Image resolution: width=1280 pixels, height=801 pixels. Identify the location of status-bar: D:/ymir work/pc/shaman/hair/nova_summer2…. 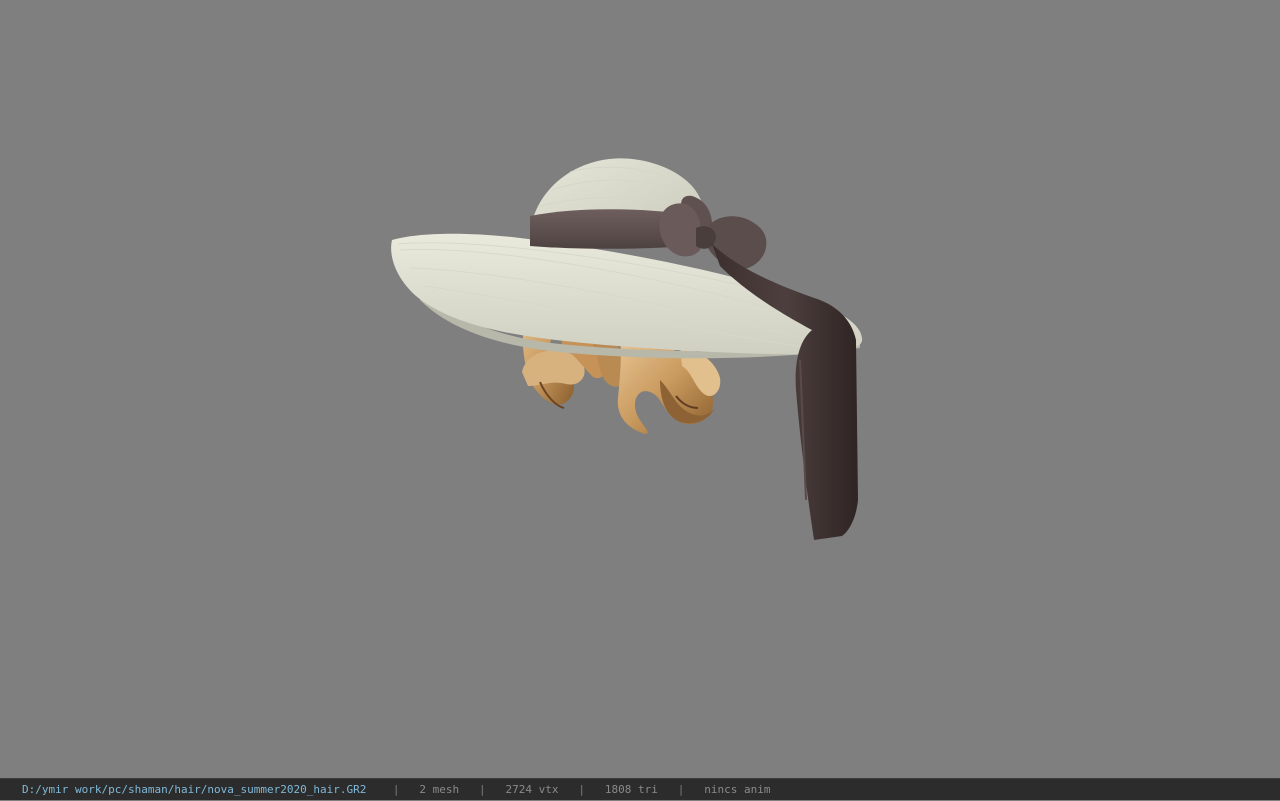
(640, 789).